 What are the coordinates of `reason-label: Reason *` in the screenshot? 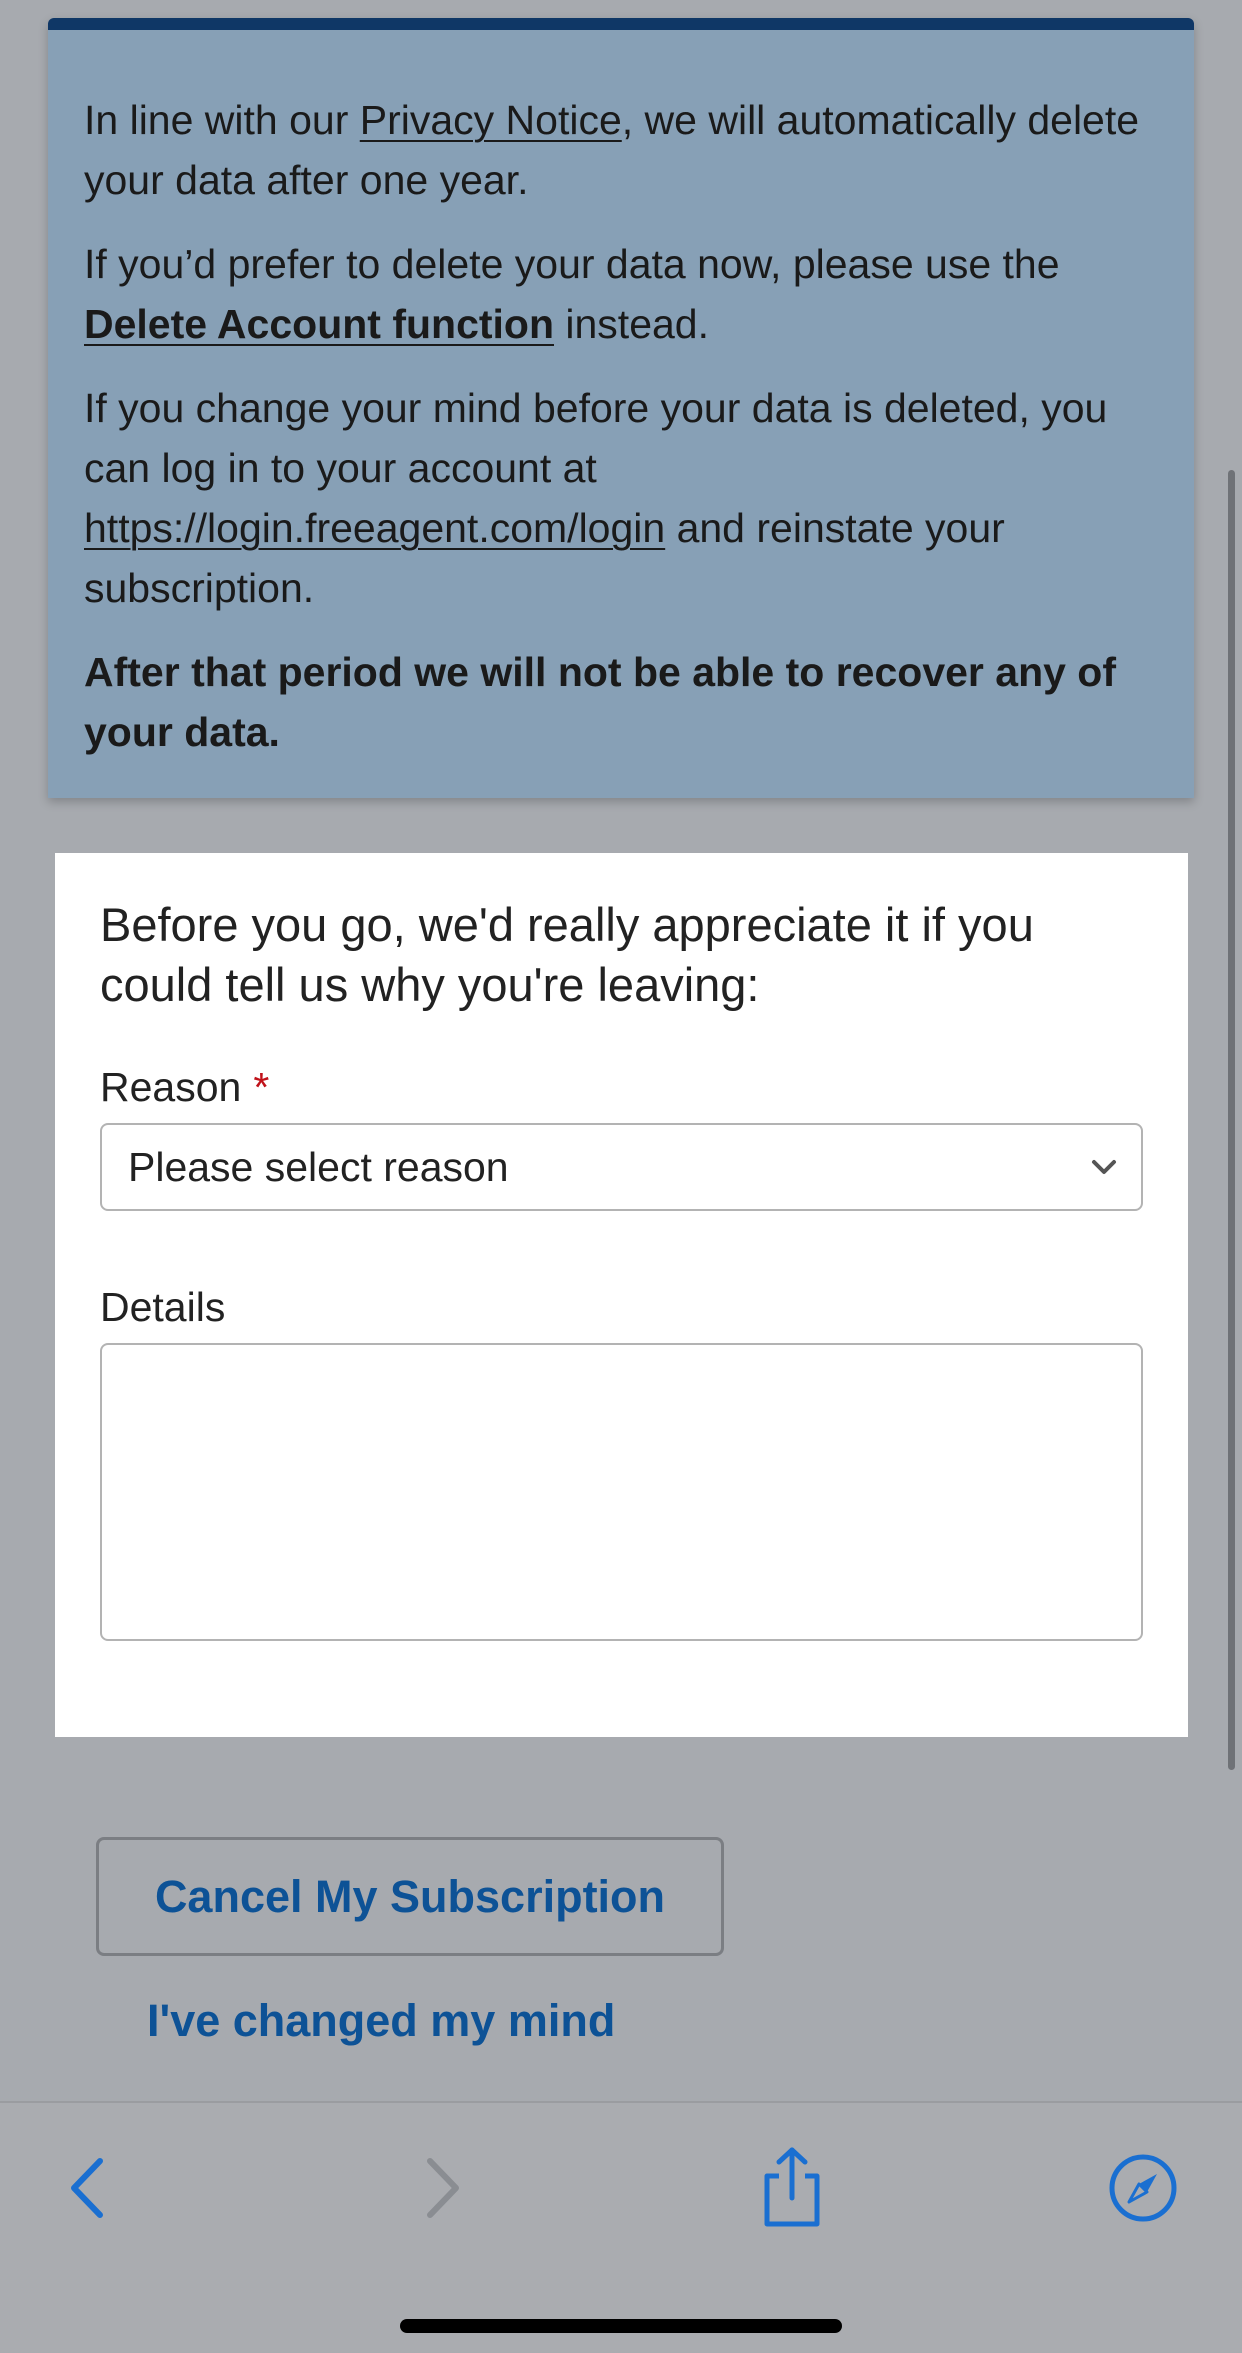 It's located at (185, 1087).